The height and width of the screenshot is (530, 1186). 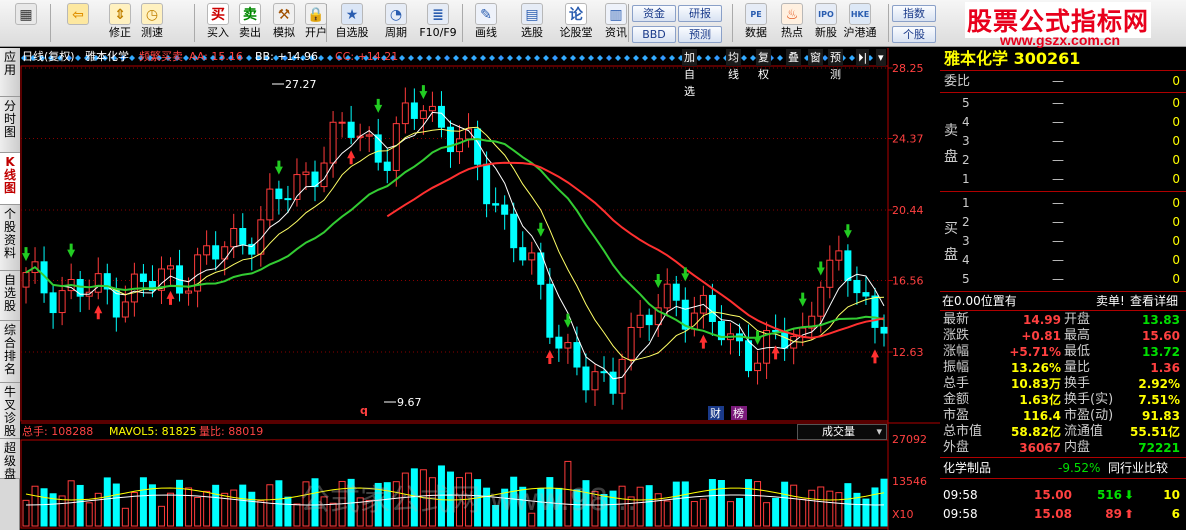 I want to click on price-axis-label: 12.63, so click(x=908, y=352).